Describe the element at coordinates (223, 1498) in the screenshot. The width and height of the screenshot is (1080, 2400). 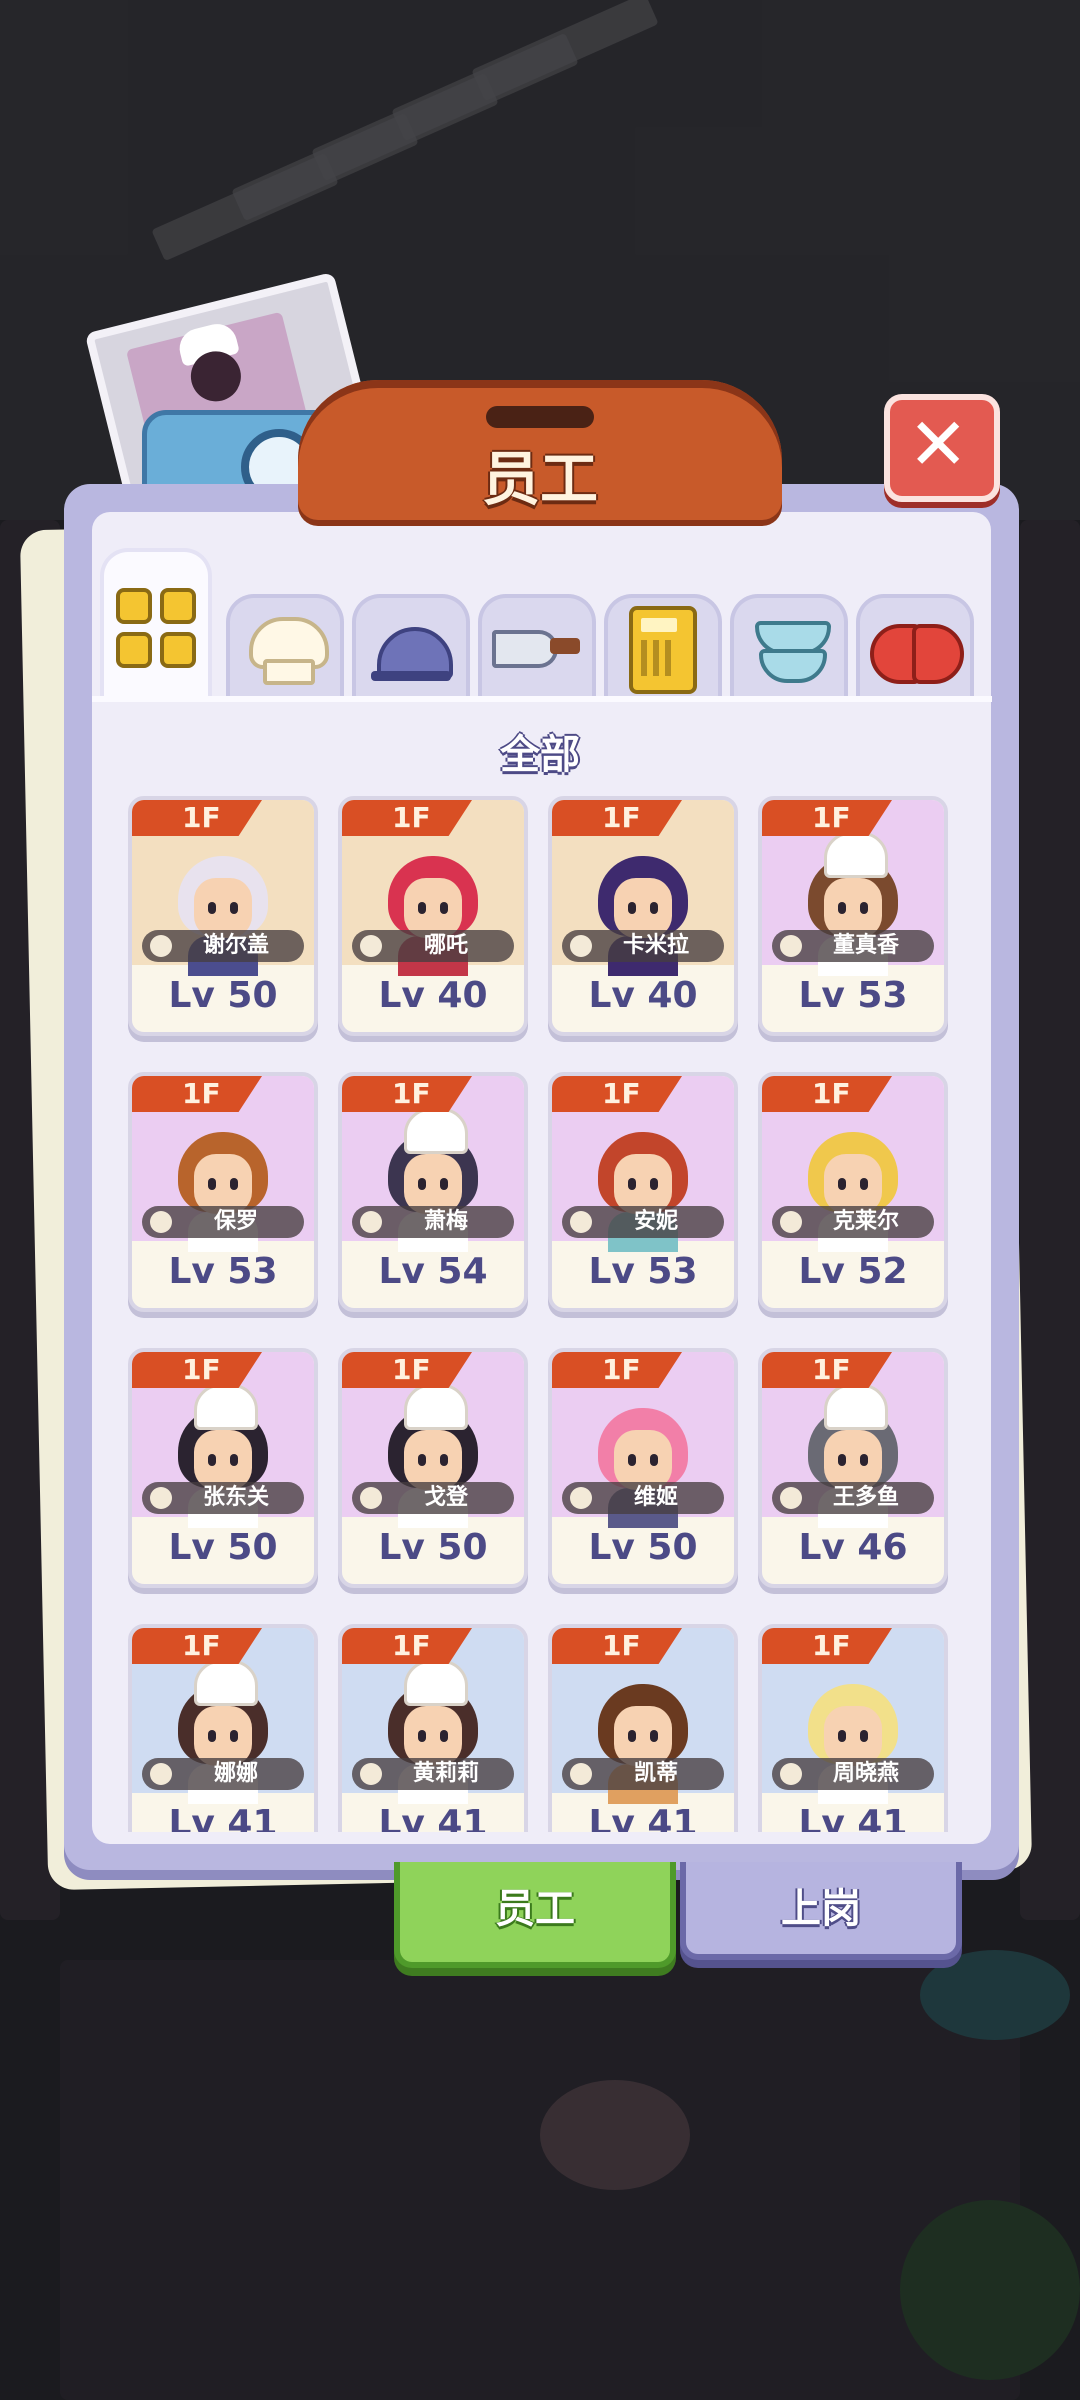
I see `staff-name-bar: 张东关` at that location.